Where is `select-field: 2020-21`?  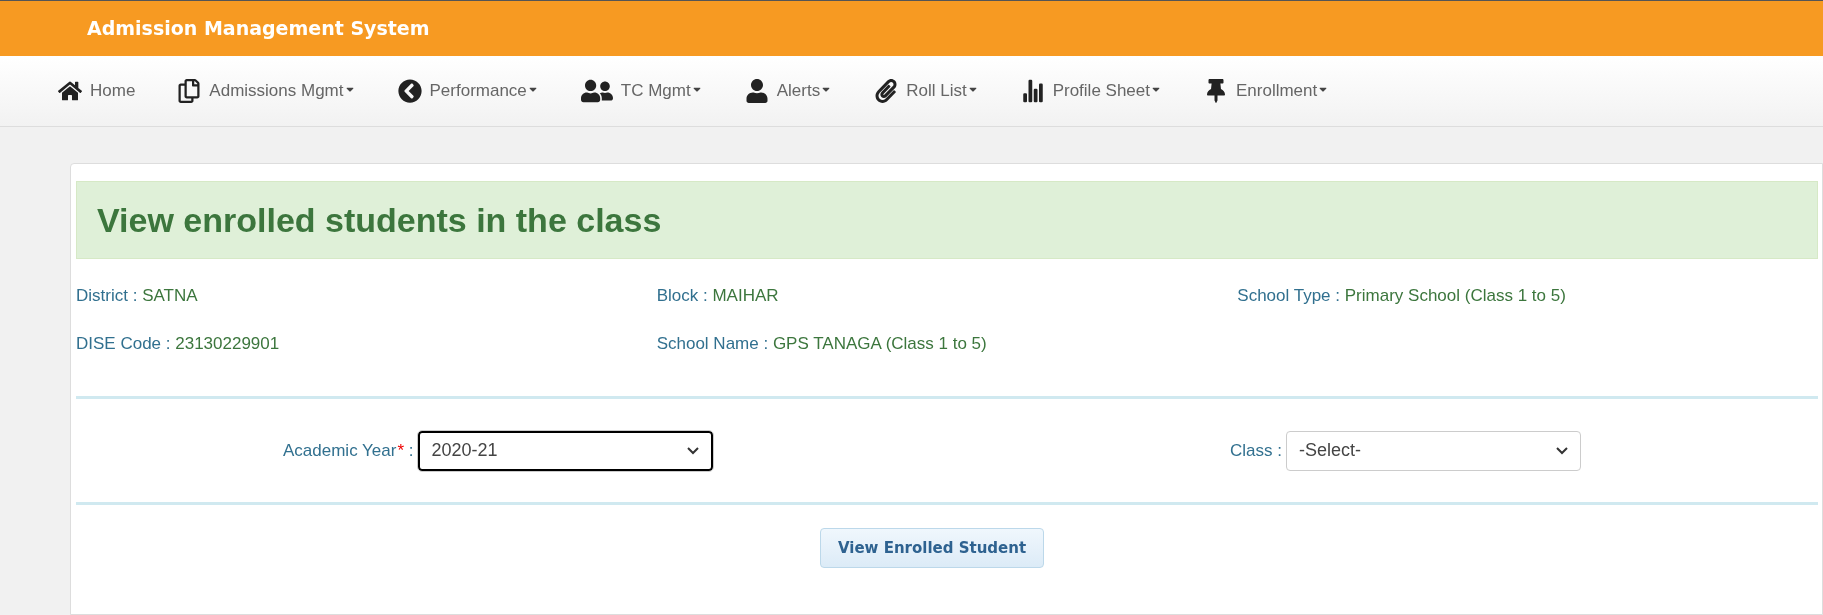
select-field: 2020-21 is located at coordinates (565, 450).